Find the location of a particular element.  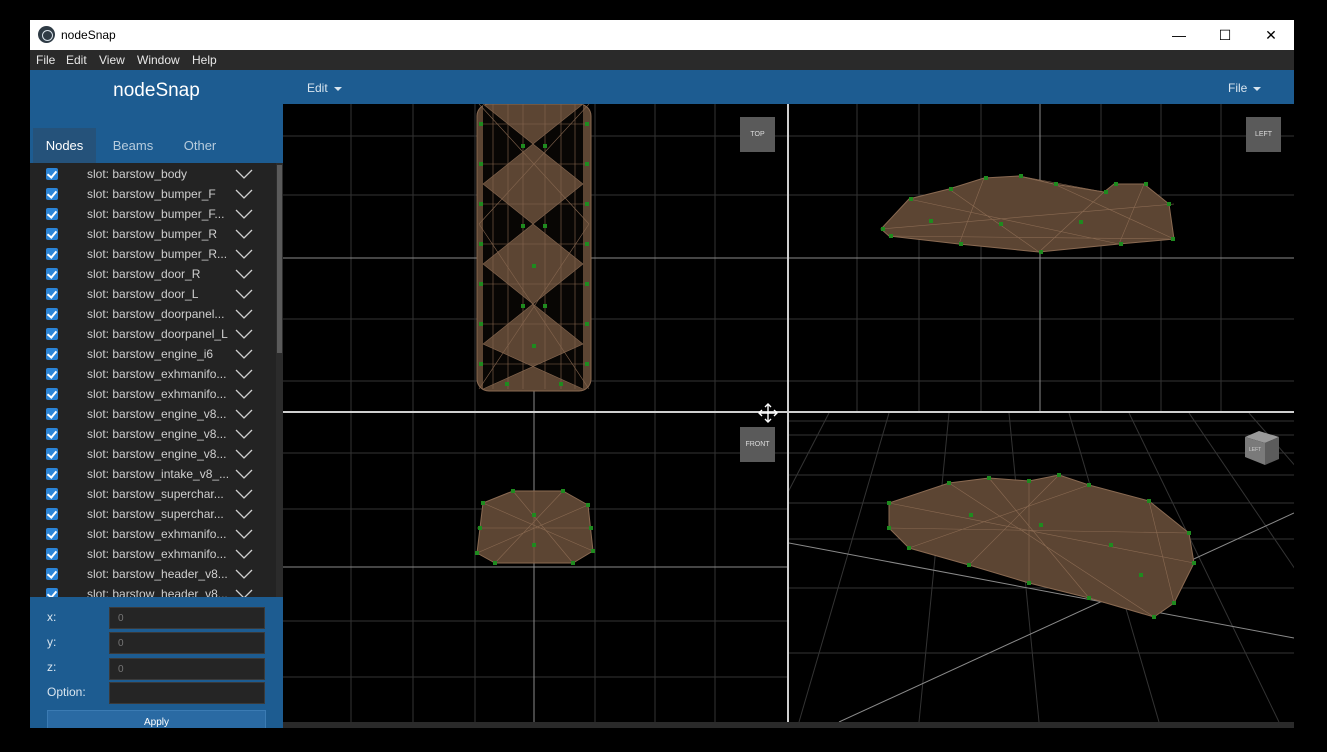

close-button: ✕ is located at coordinates (1271, 35).